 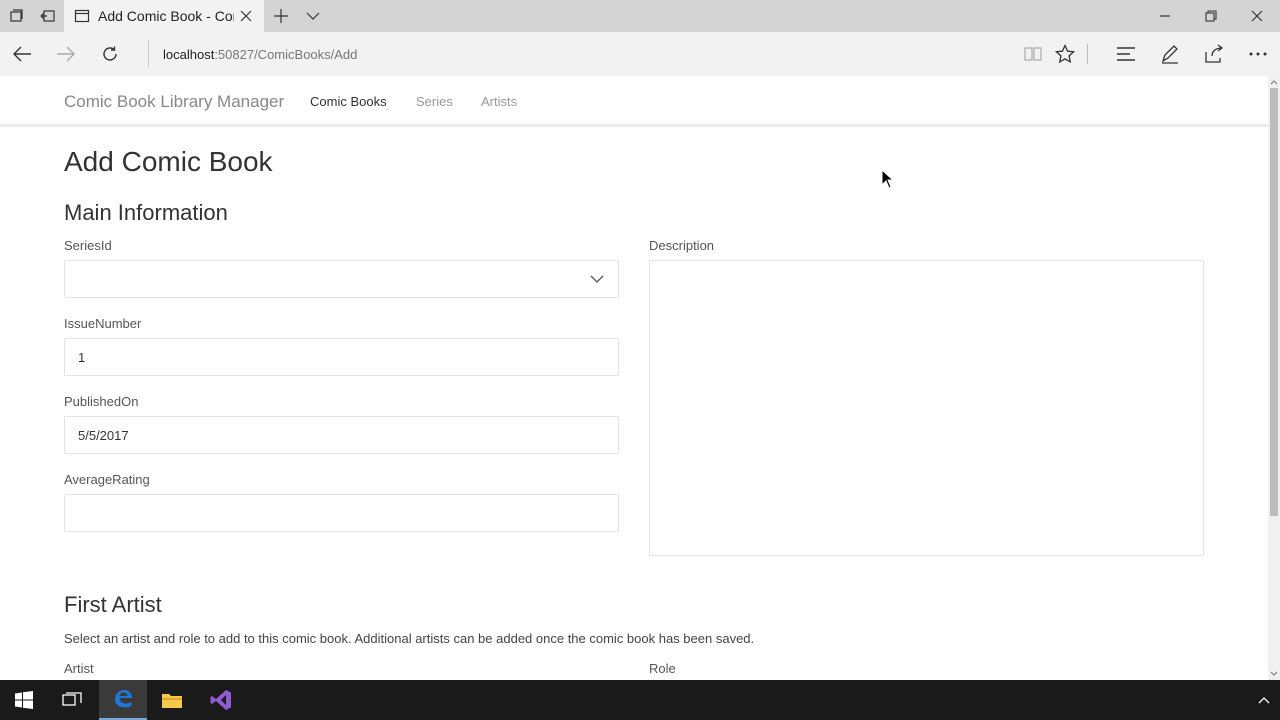 What do you see at coordinates (22, 54) in the screenshot?
I see `back-arrow-icon` at bounding box center [22, 54].